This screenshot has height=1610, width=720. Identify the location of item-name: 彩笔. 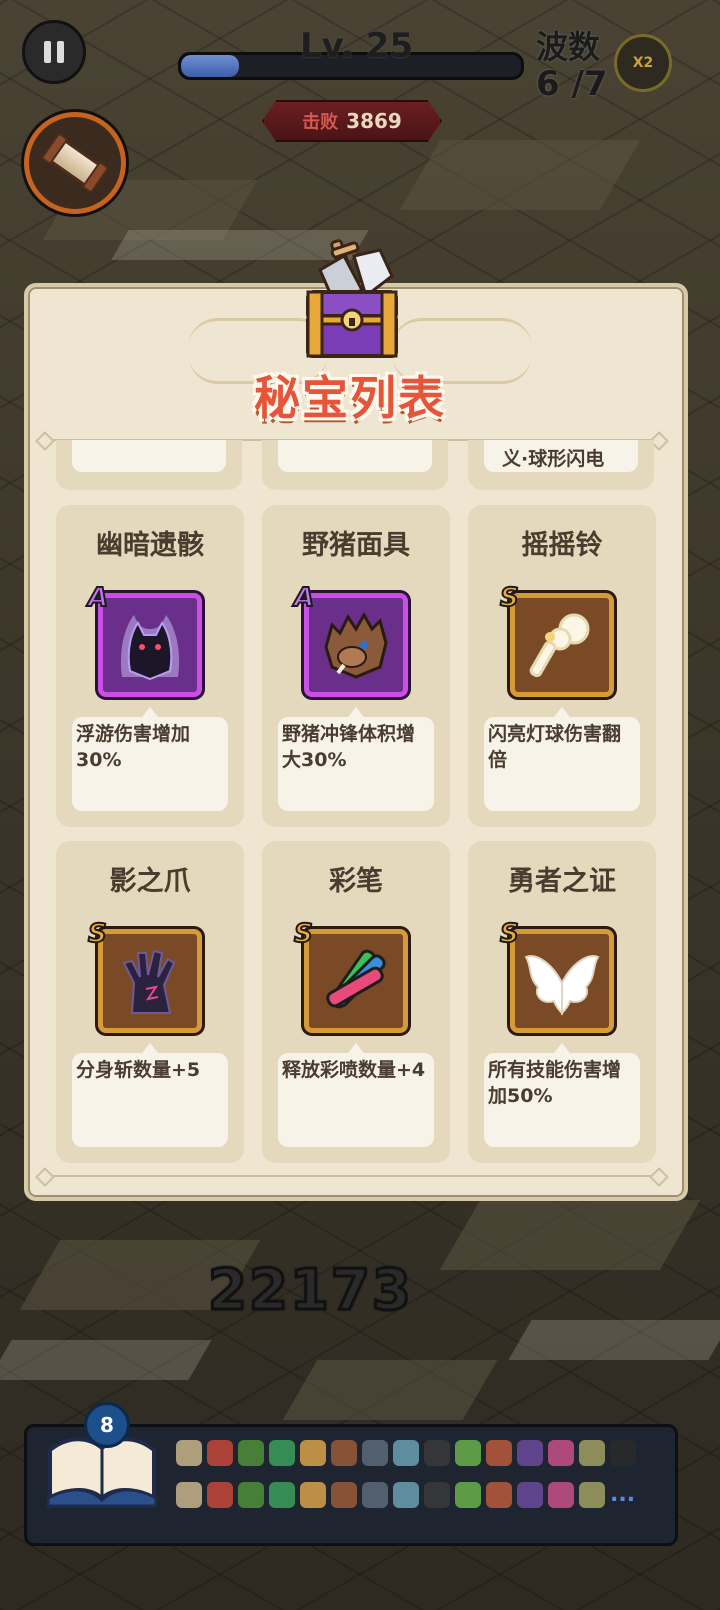
(356, 881).